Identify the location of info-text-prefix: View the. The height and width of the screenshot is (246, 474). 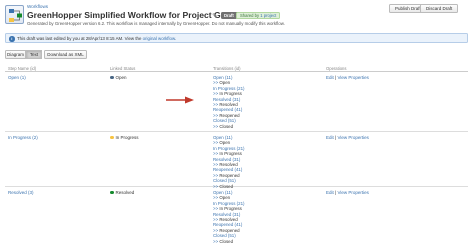
(133, 39).